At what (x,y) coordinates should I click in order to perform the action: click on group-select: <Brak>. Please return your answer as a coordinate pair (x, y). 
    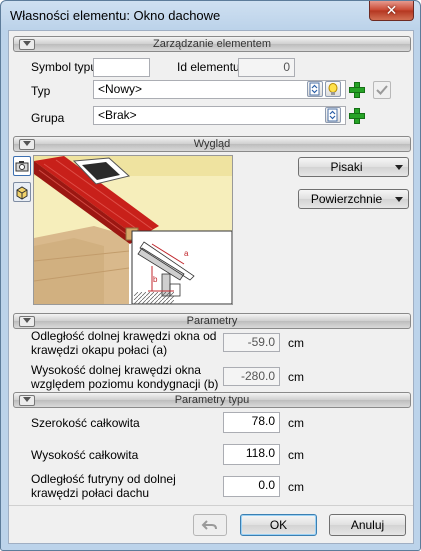
    Looking at the image, I should click on (219, 115).